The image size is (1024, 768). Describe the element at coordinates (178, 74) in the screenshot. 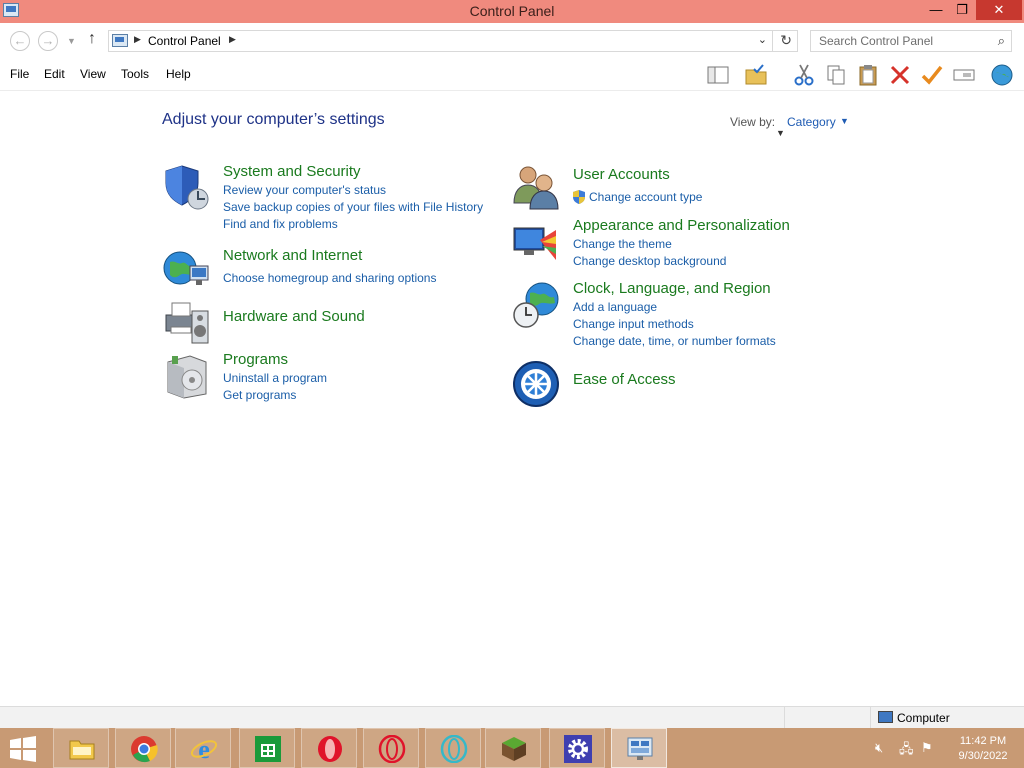

I see `menu-help: Help` at that location.